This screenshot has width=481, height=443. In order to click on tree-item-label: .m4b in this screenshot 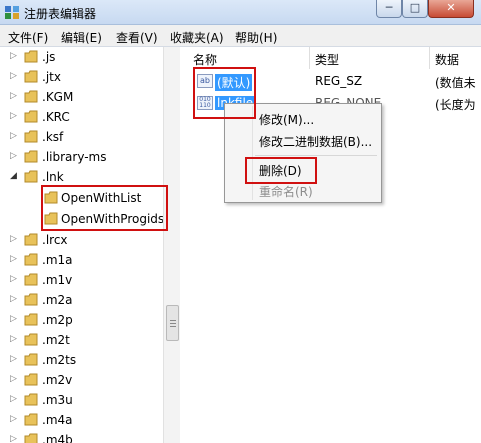, I will do `click(57, 438)`.